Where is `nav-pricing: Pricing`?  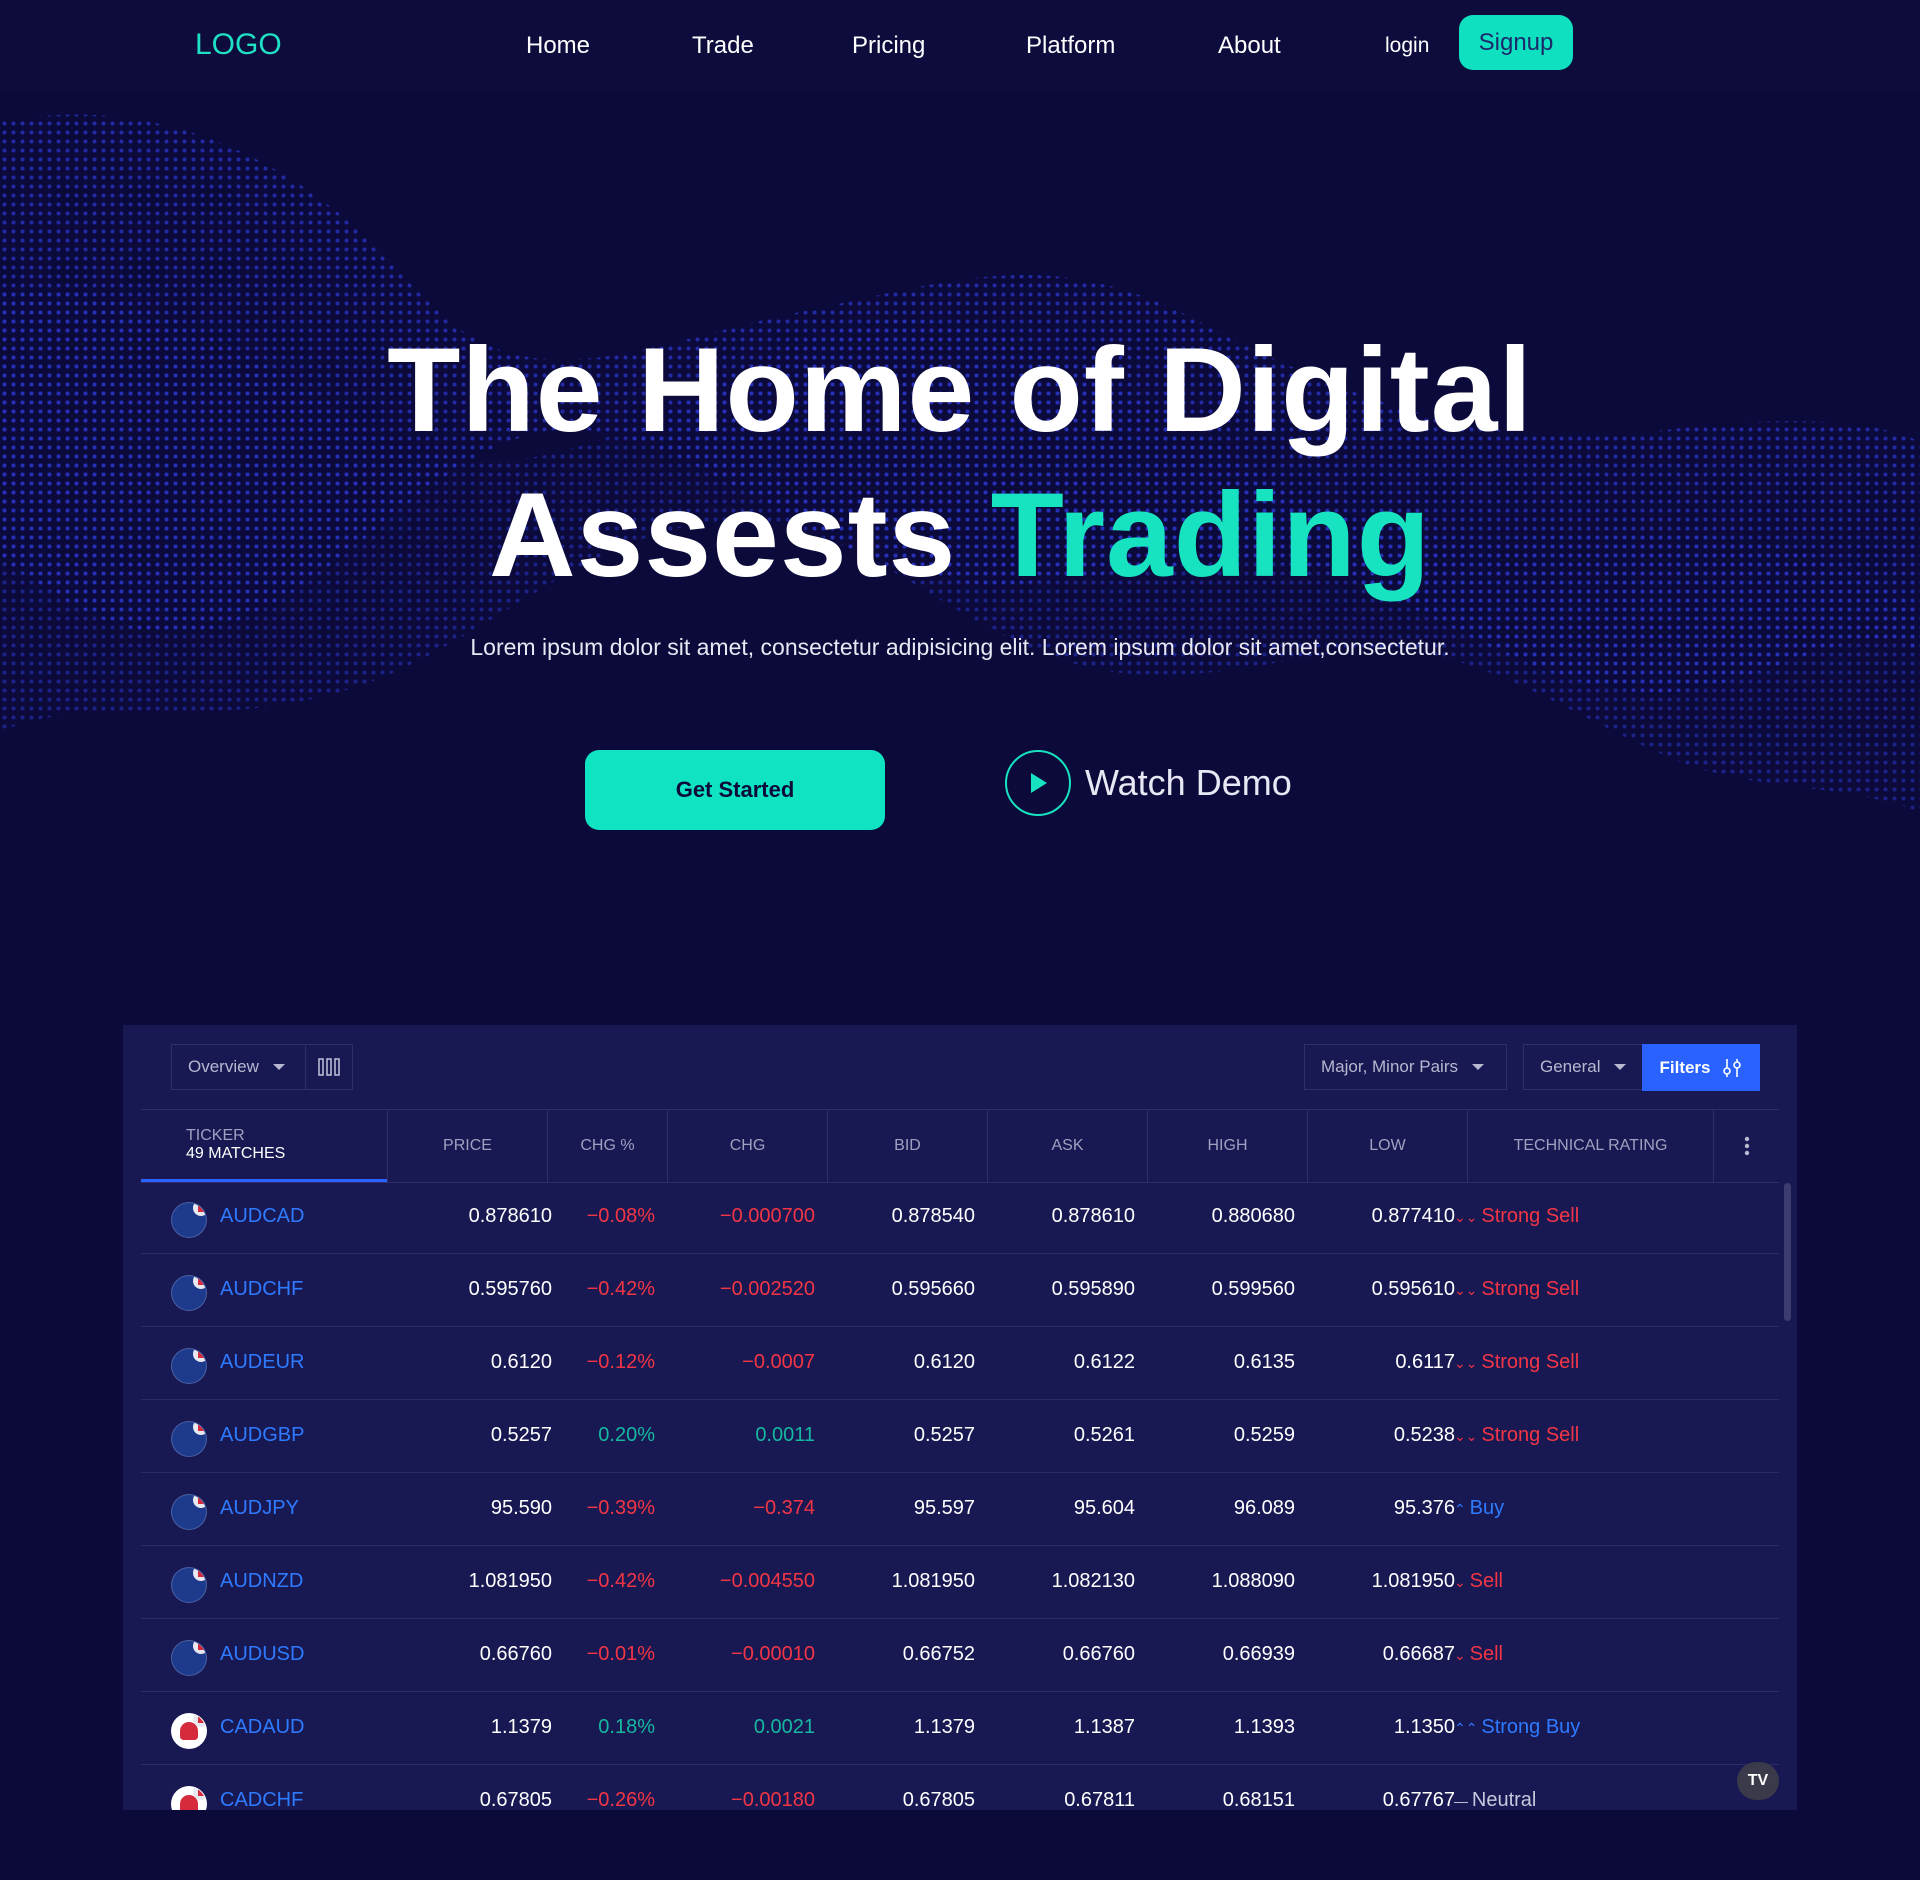 nav-pricing: Pricing is located at coordinates (888, 46).